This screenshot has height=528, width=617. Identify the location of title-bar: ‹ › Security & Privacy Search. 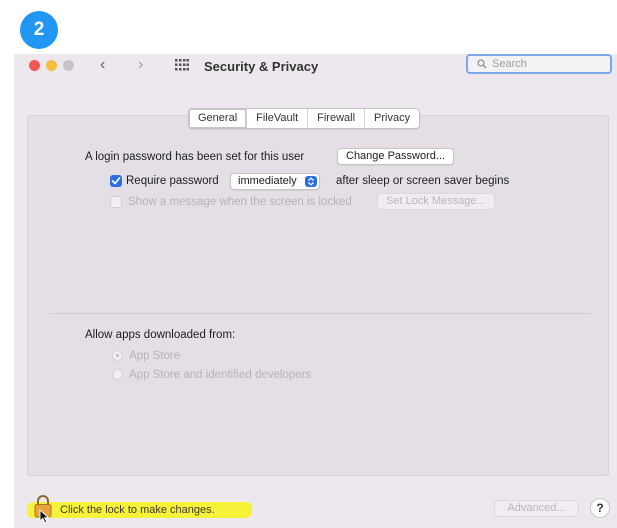
(315, 70).